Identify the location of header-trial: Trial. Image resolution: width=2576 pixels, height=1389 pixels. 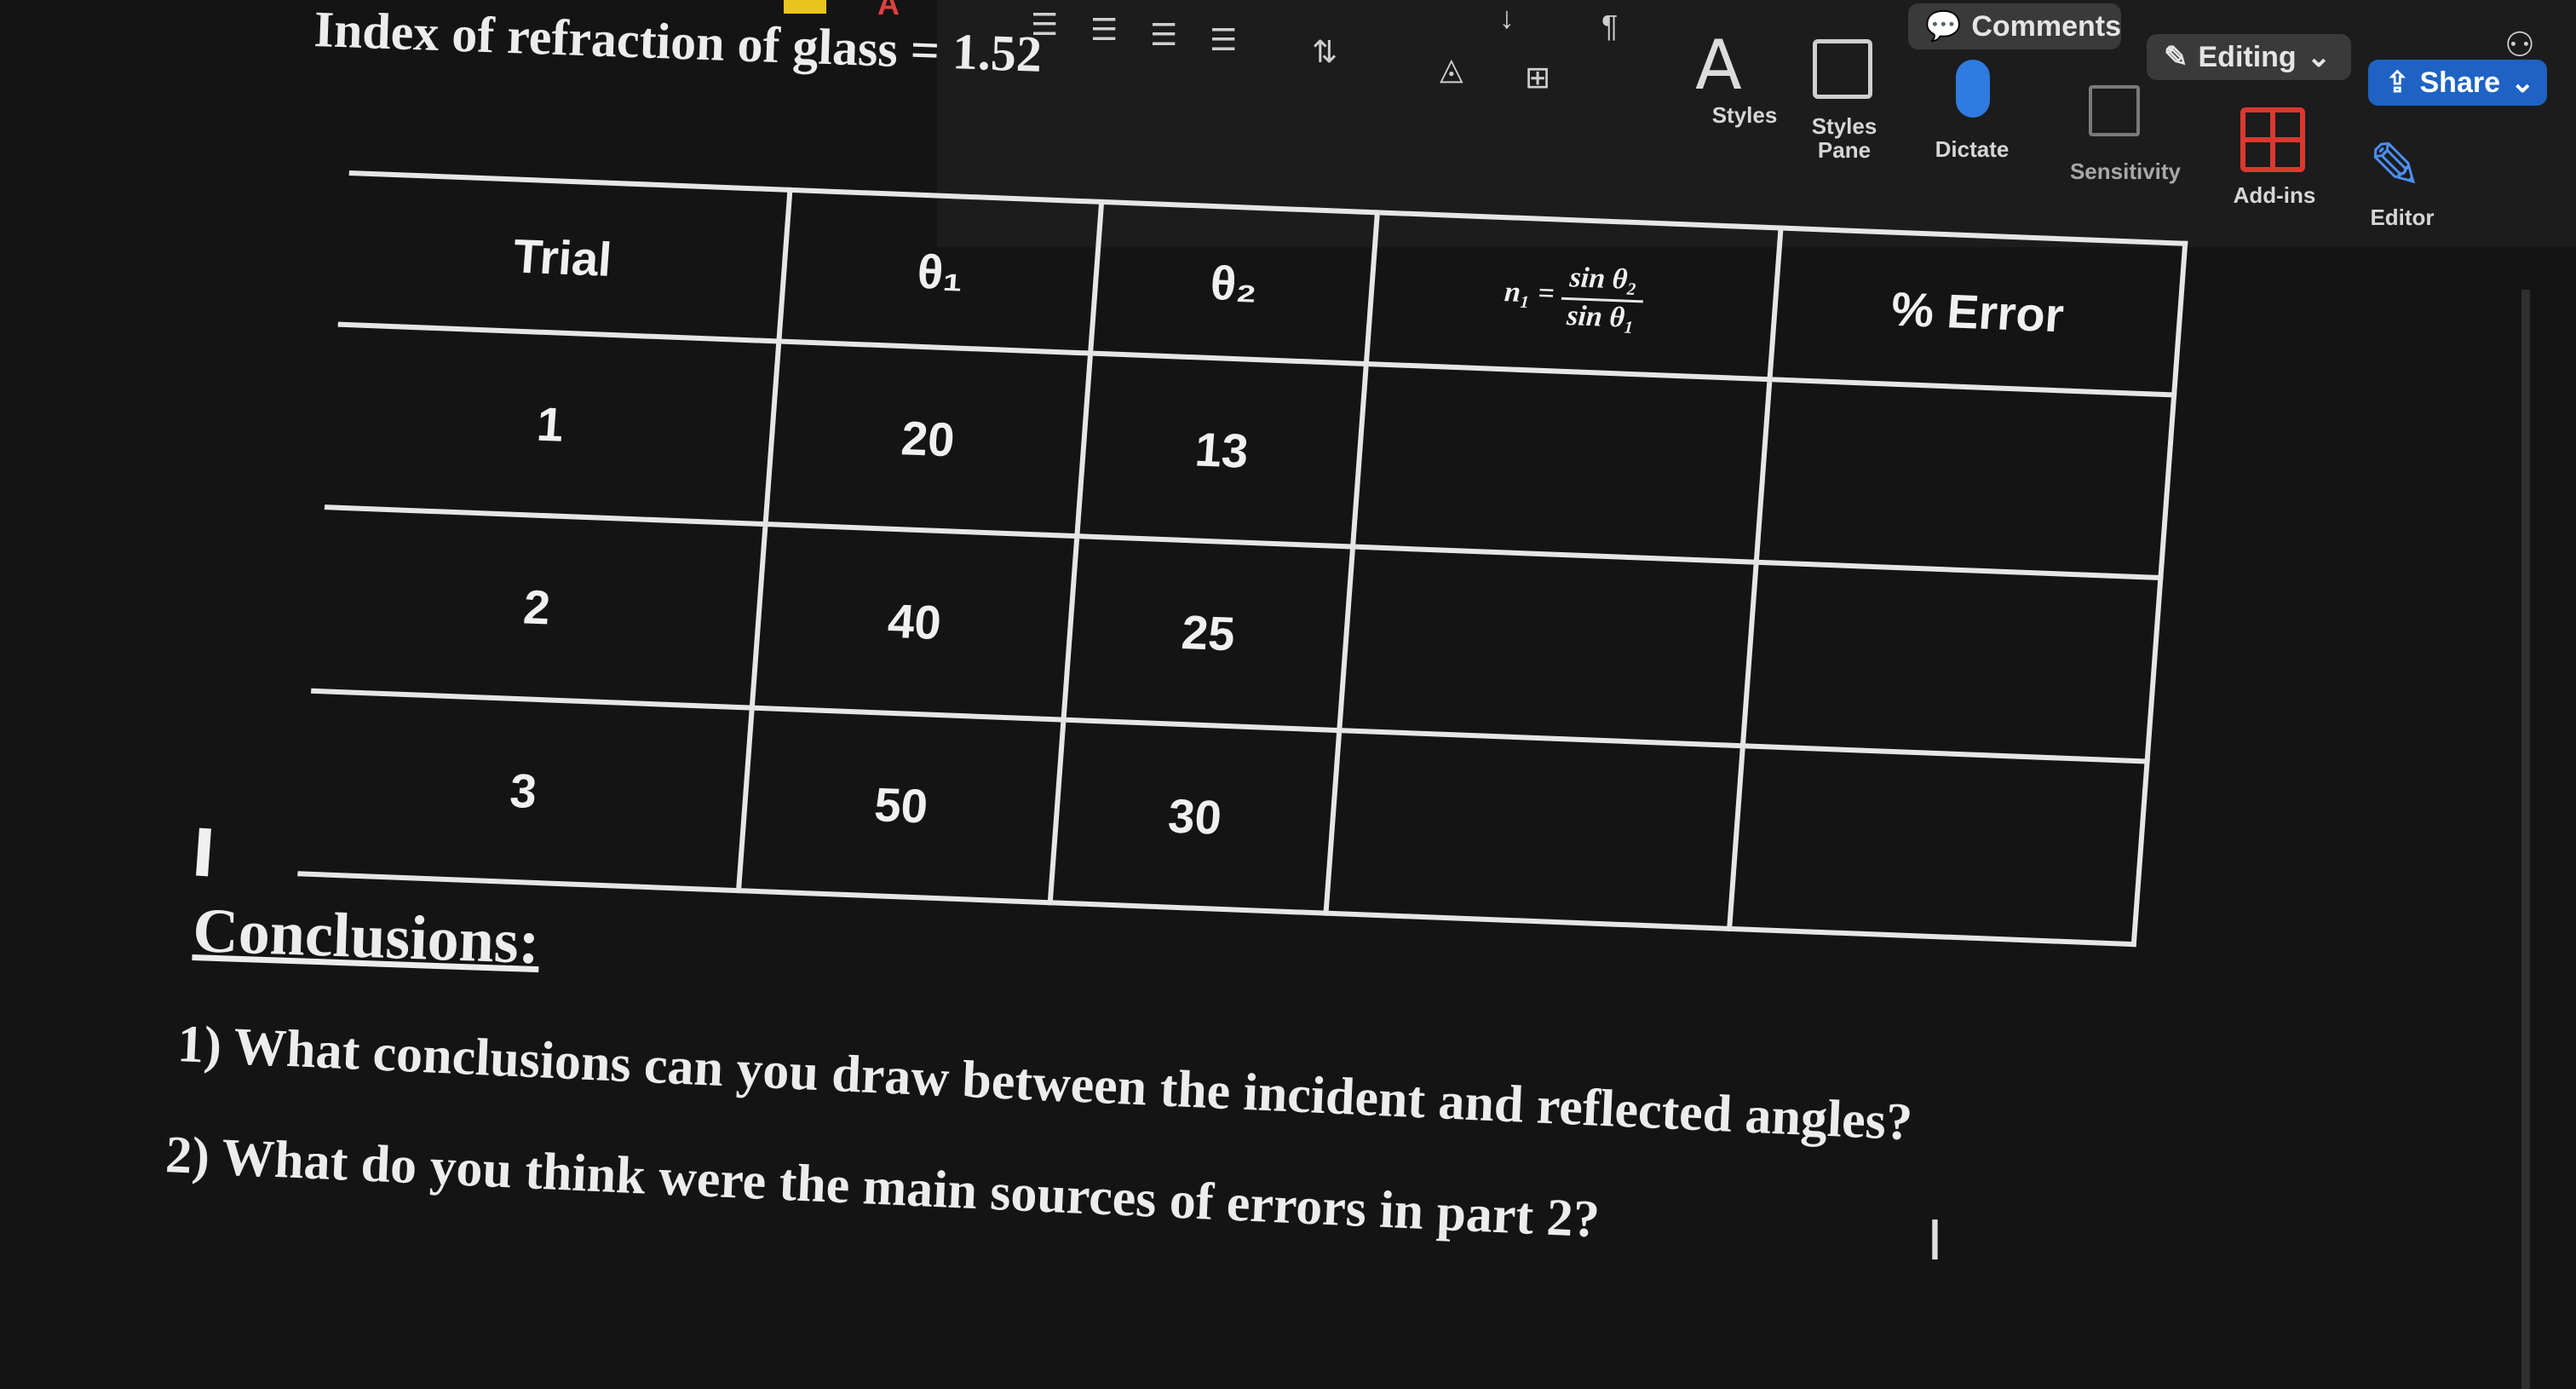
(564, 257).